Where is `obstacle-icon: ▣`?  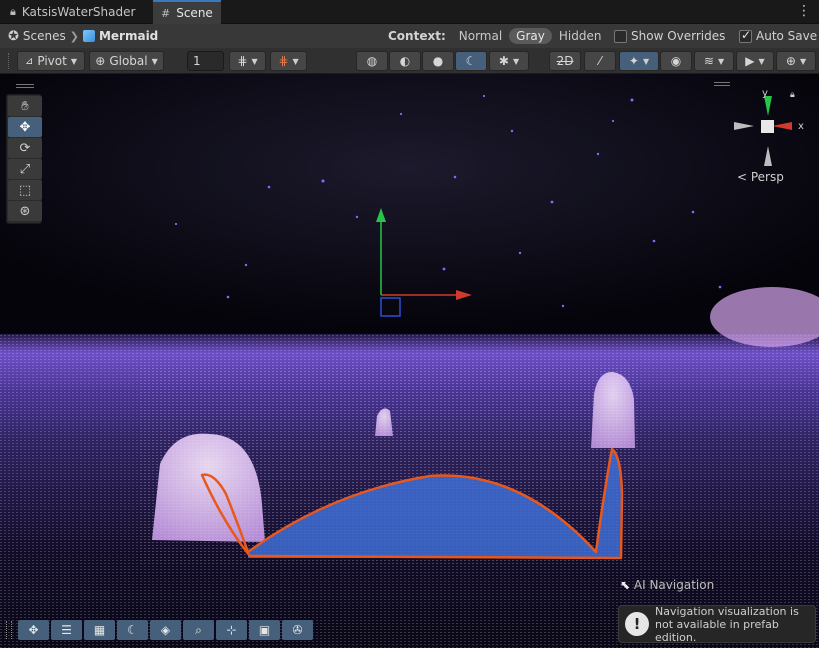 obstacle-icon: ▣ is located at coordinates (264, 630).